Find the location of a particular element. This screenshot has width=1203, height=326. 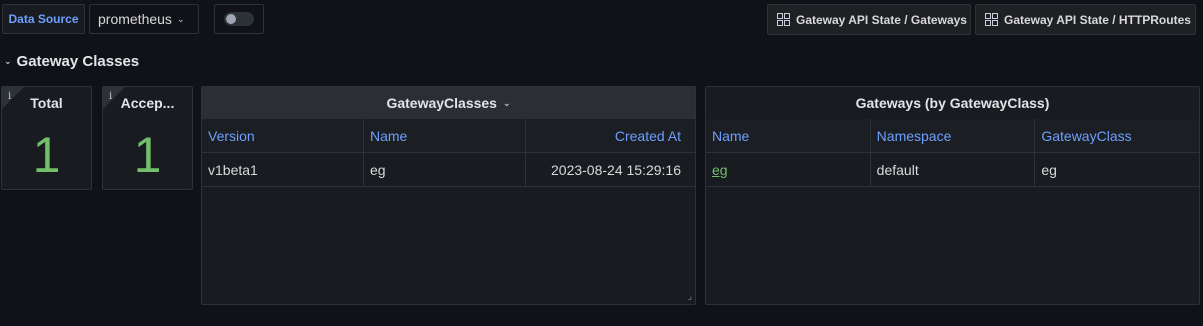

toggle-knob is located at coordinates (231, 19).